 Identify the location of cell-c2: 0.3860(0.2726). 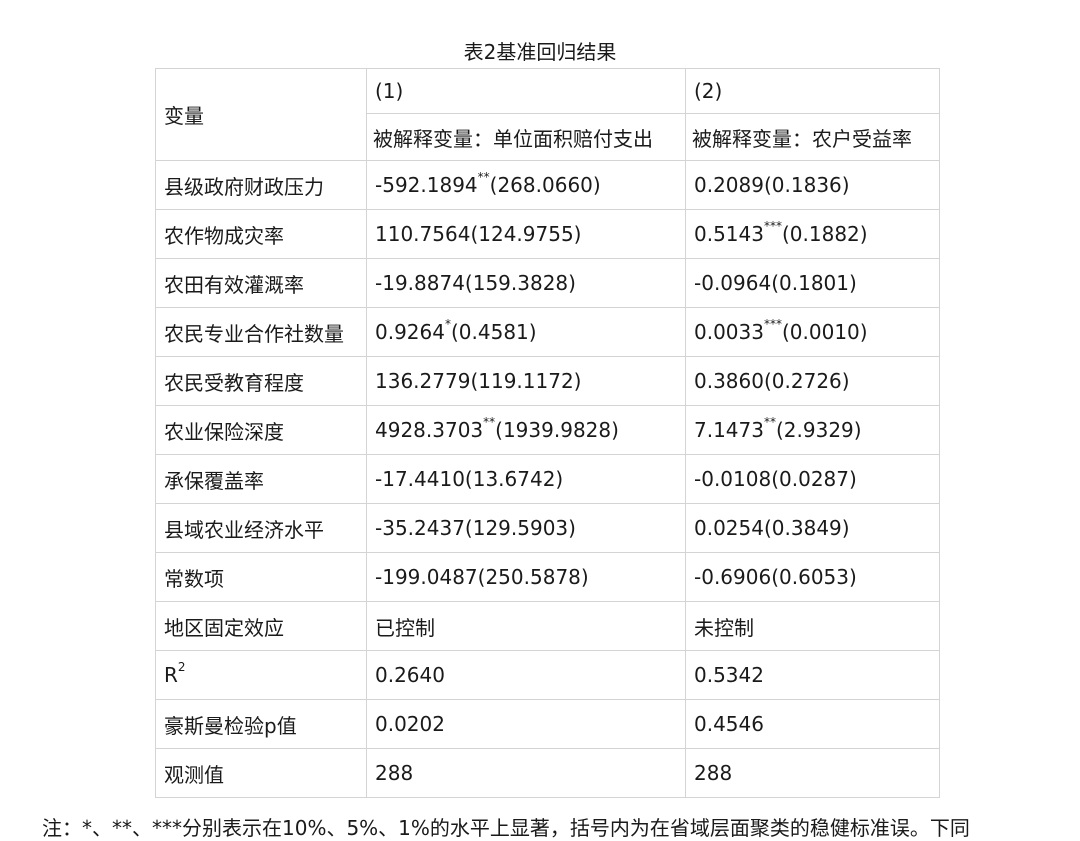
(812, 381).